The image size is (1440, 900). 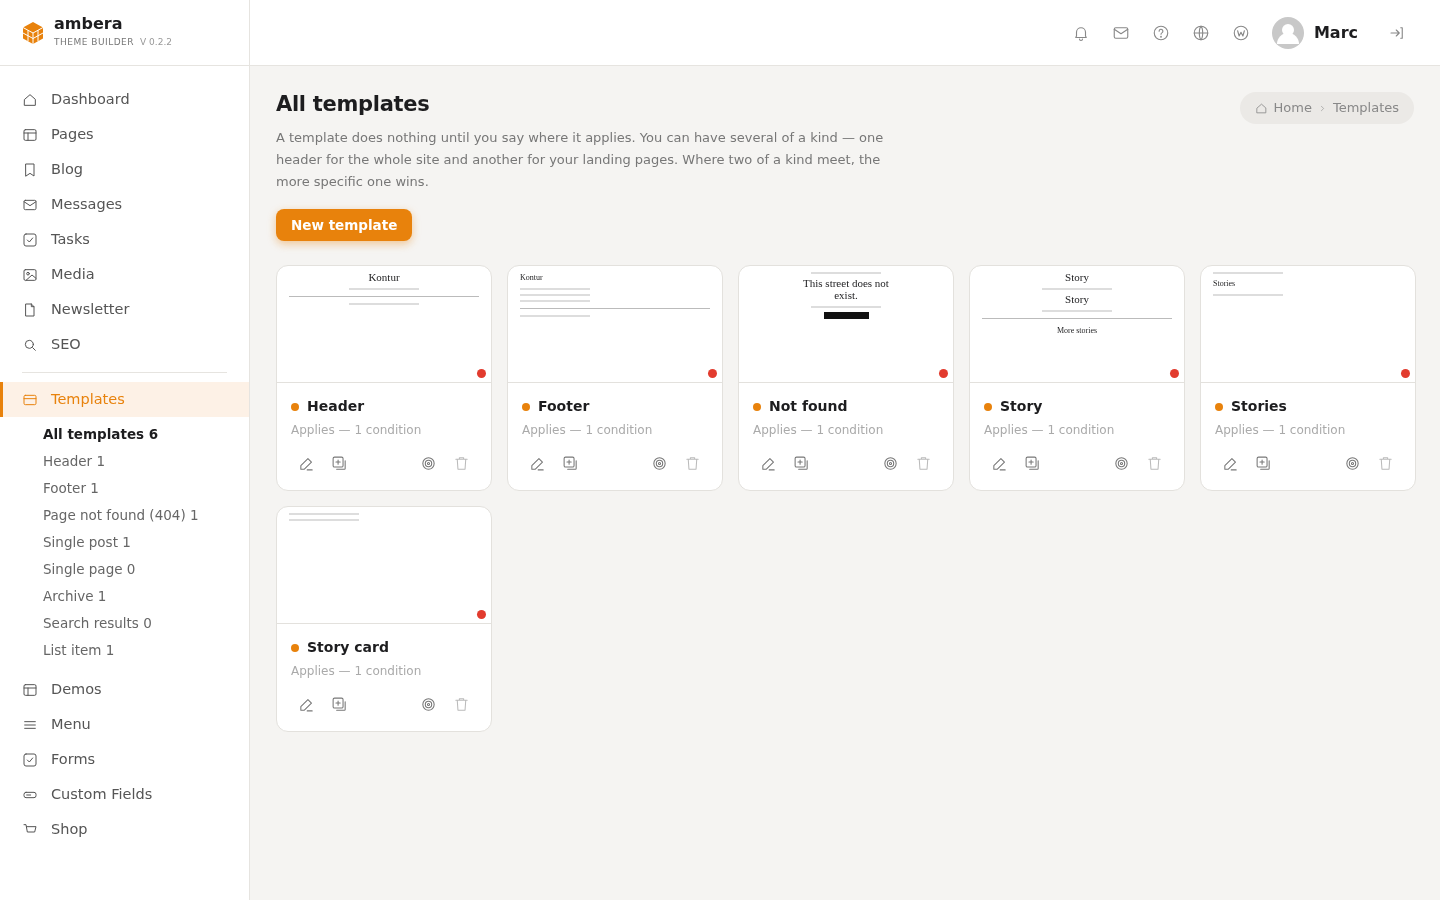 I want to click on template-title: Stories, so click(x=1259, y=407).